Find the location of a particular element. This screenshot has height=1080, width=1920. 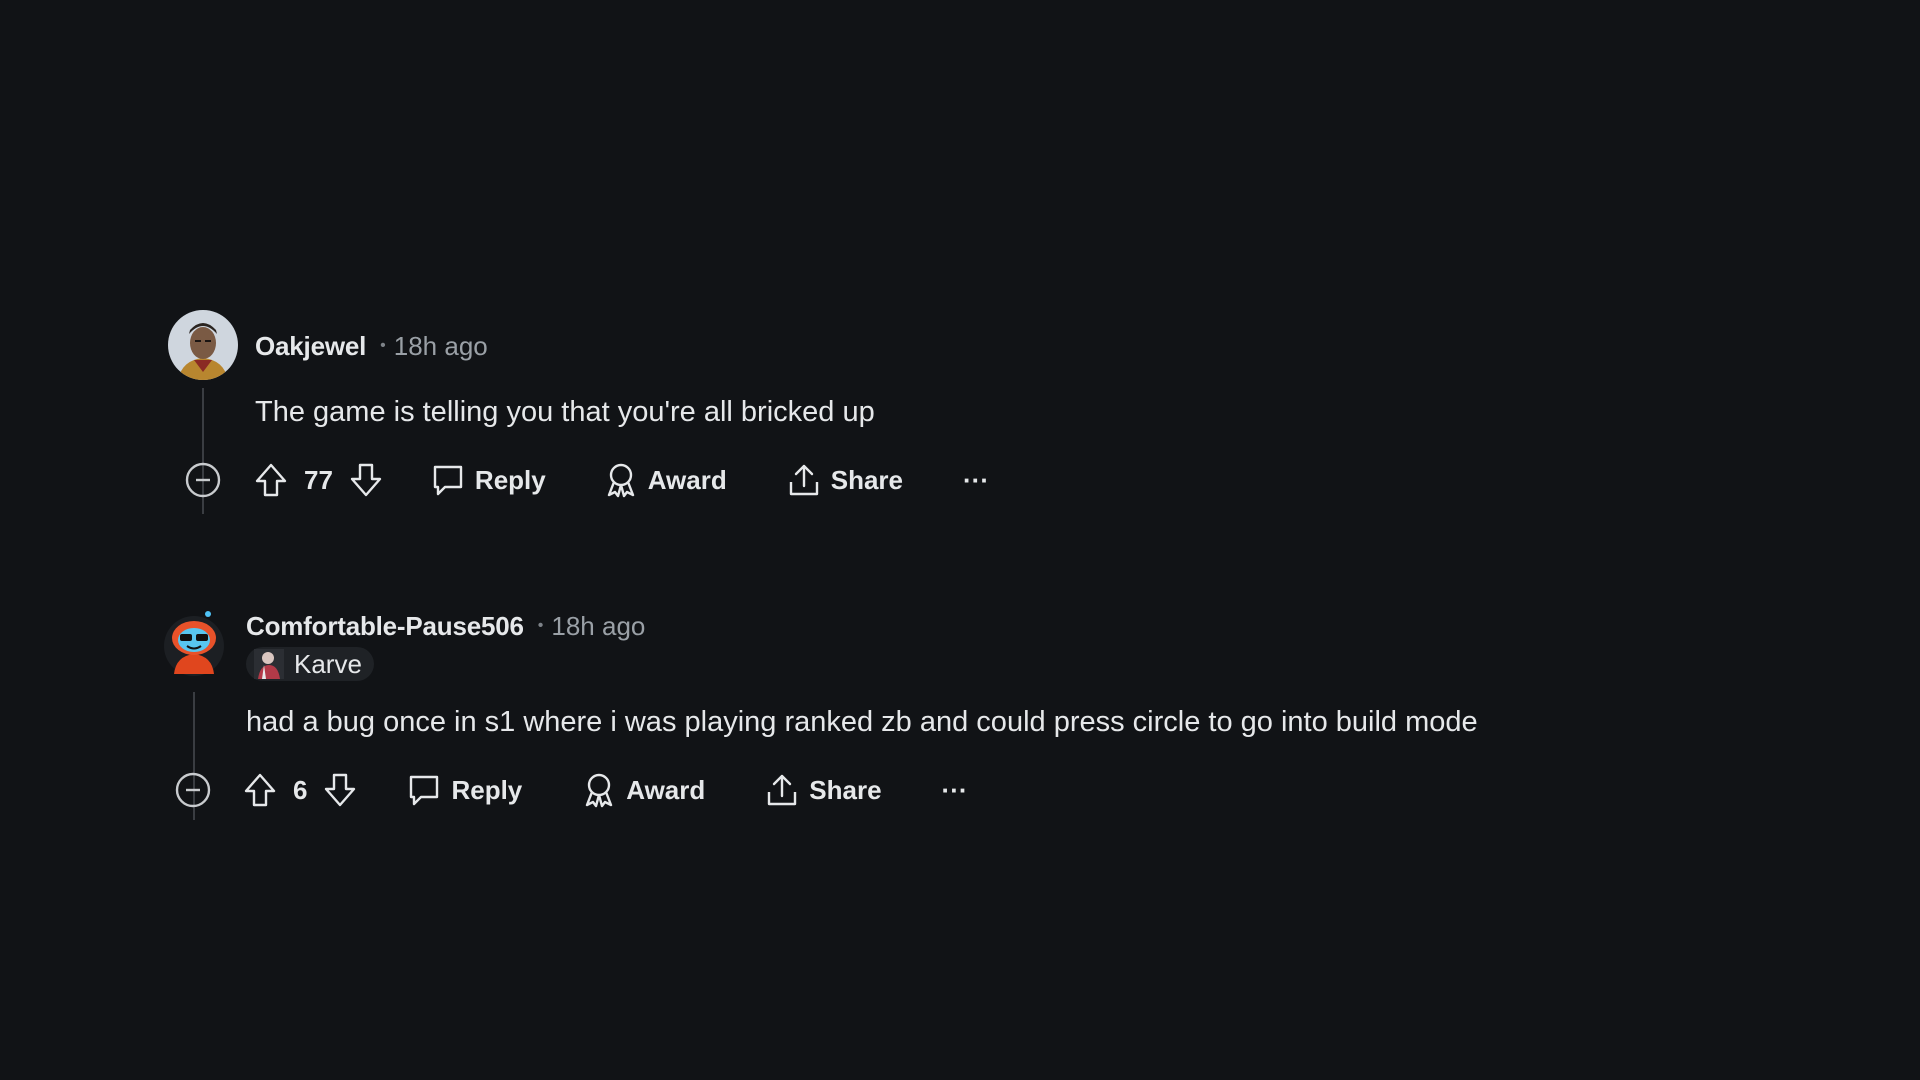

flair-label: Karve is located at coordinates (328, 663).